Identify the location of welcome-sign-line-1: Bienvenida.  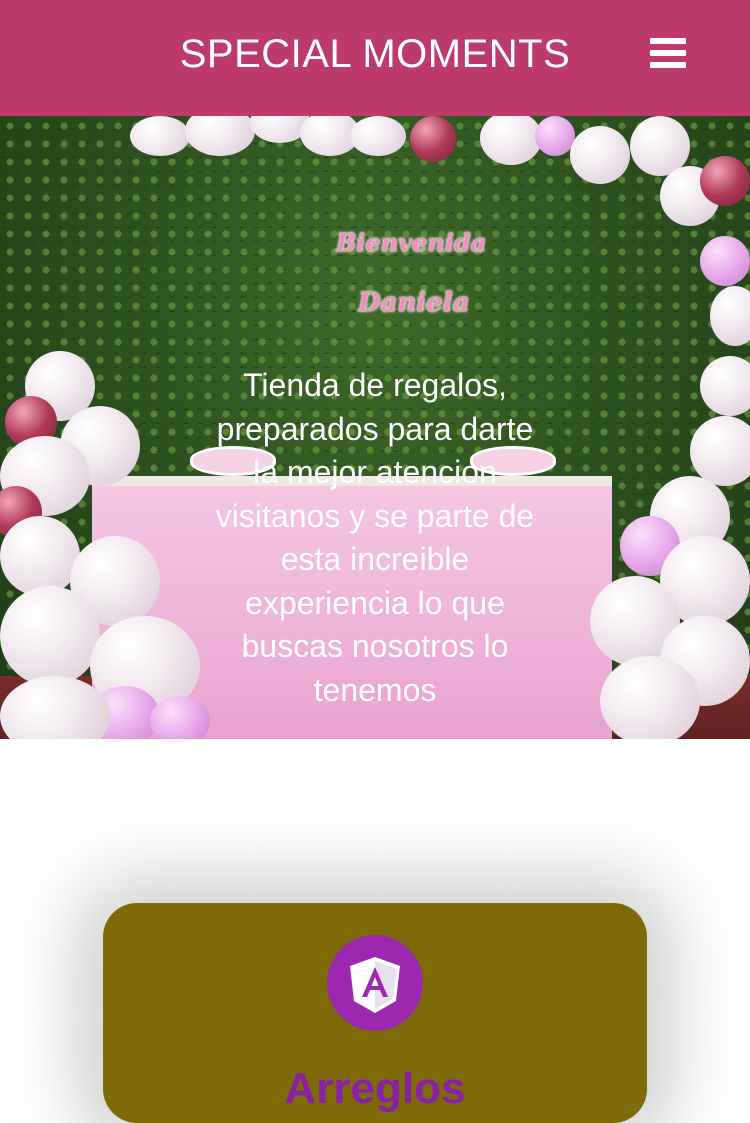
(411, 242).